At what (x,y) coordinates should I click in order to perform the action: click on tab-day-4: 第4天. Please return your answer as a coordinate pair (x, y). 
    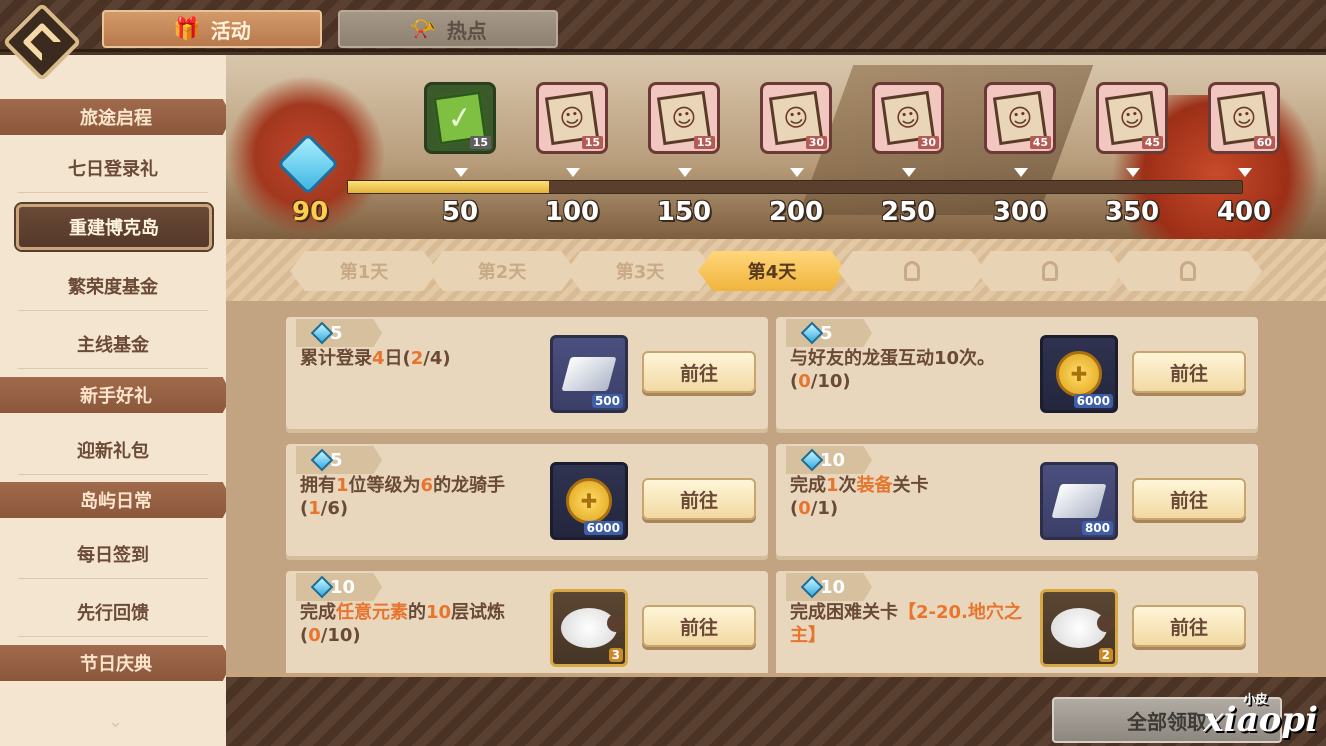
    Looking at the image, I should click on (772, 271).